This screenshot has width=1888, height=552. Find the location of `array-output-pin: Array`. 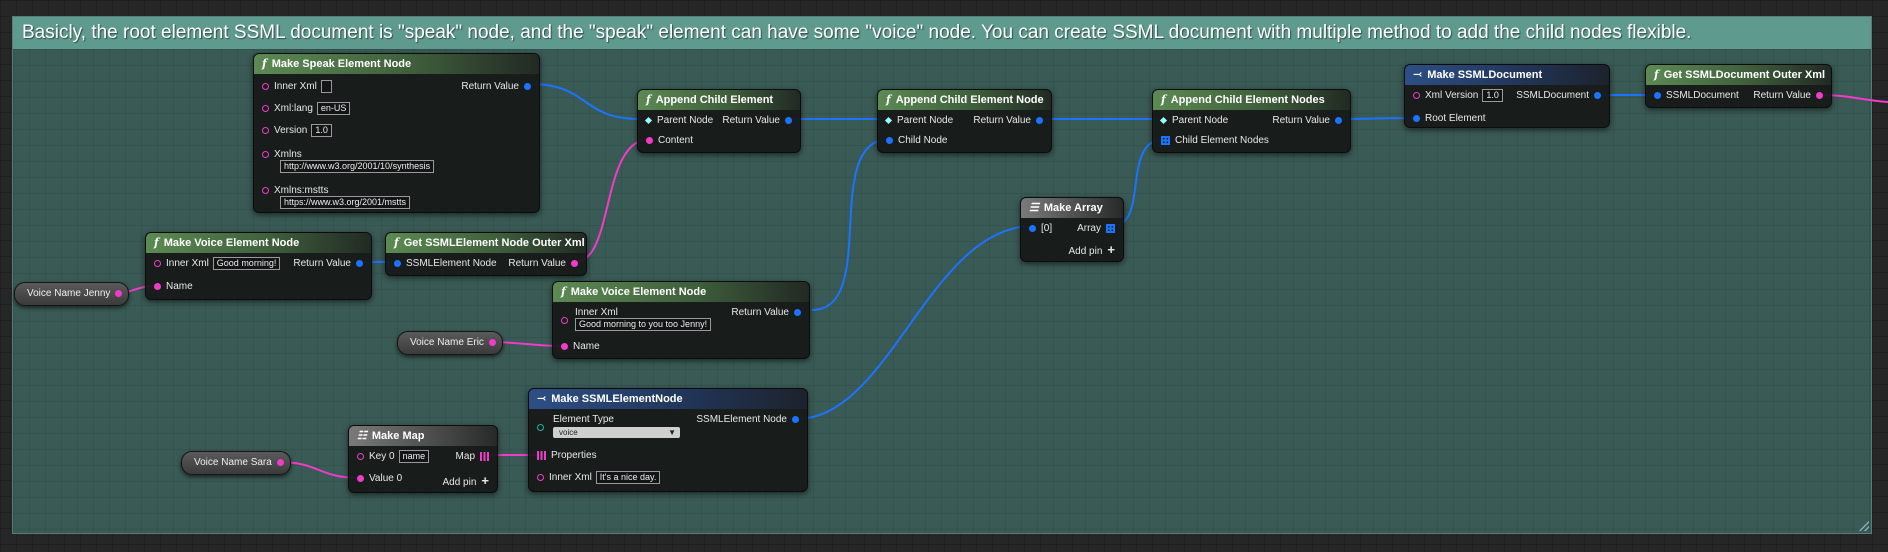

array-output-pin: Array is located at coordinates (1096, 229).